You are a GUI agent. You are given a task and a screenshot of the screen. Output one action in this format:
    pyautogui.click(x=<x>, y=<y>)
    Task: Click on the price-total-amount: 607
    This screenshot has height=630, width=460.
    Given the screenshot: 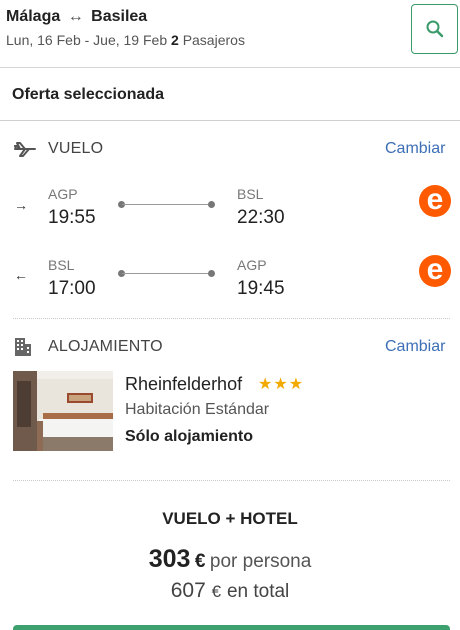 What is the action you would take?
    pyautogui.click(x=188, y=590)
    